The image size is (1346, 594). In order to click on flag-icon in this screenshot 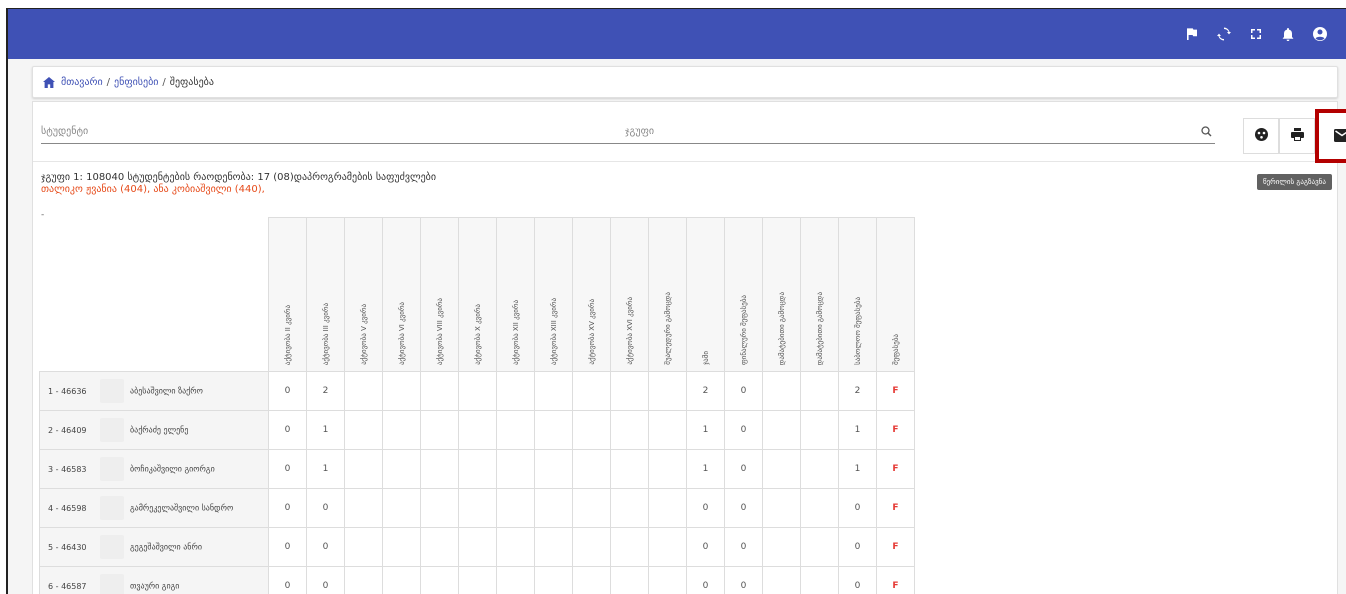, I will do `click(1192, 34)`.